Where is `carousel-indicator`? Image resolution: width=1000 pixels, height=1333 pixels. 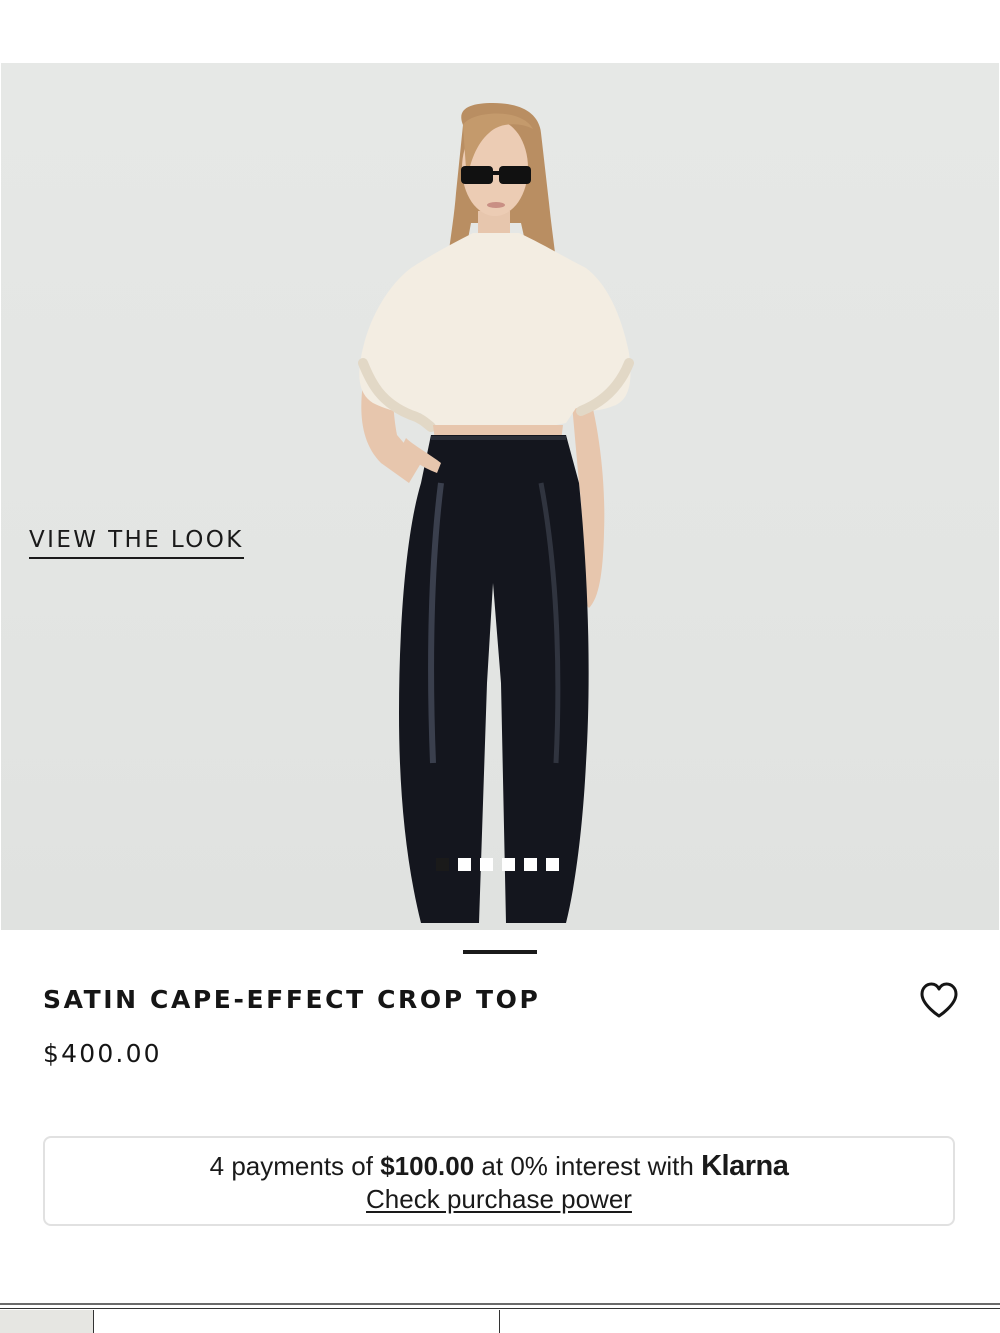 carousel-indicator is located at coordinates (497, 864).